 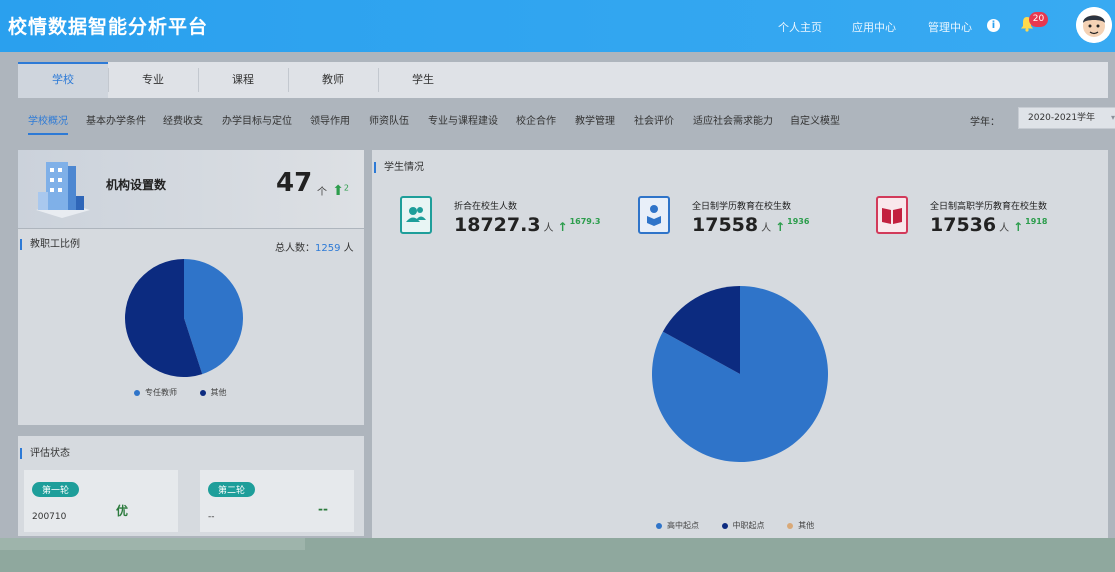 I want to click on nav-admin-center: 管理中心, so click(x=950, y=27).